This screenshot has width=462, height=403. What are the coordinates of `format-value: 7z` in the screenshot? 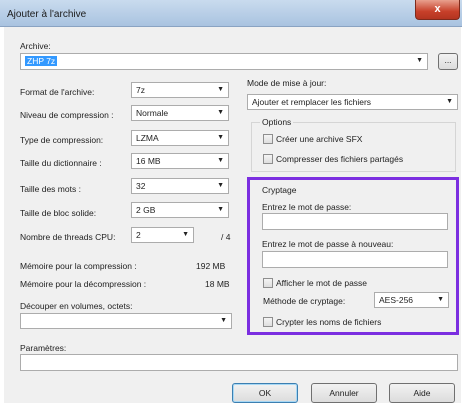 It's located at (140, 90).